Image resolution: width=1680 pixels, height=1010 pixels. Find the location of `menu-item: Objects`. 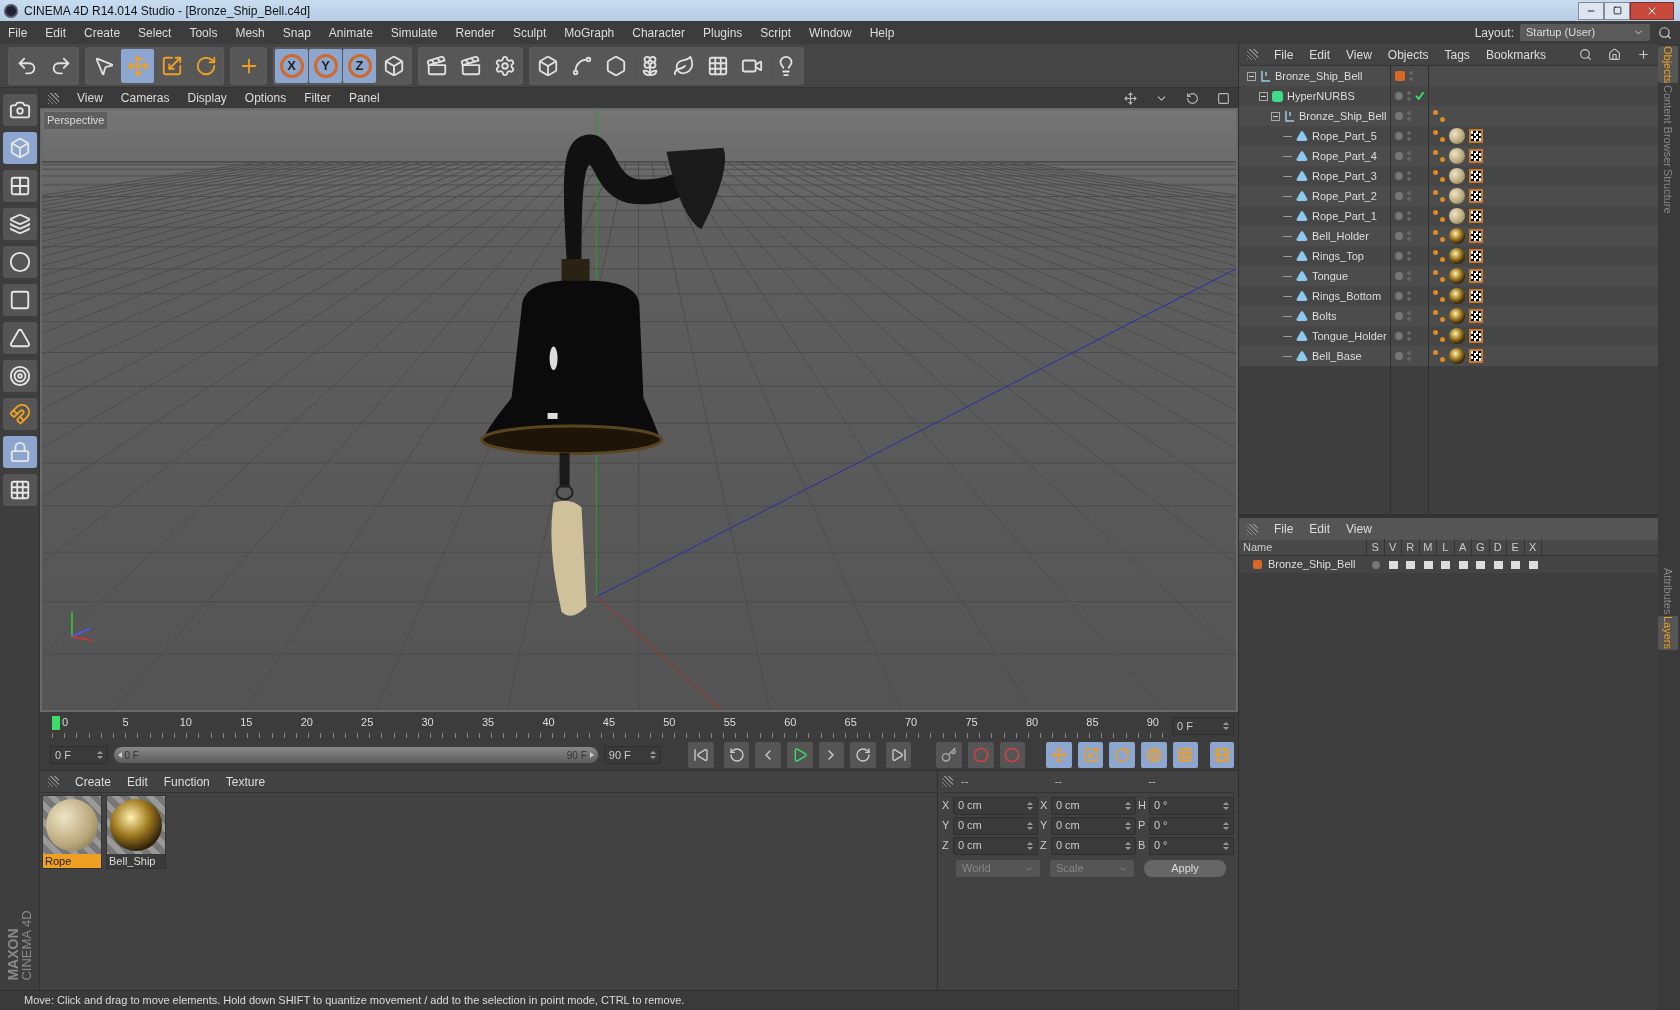

menu-item: Objects is located at coordinates (1408, 54).